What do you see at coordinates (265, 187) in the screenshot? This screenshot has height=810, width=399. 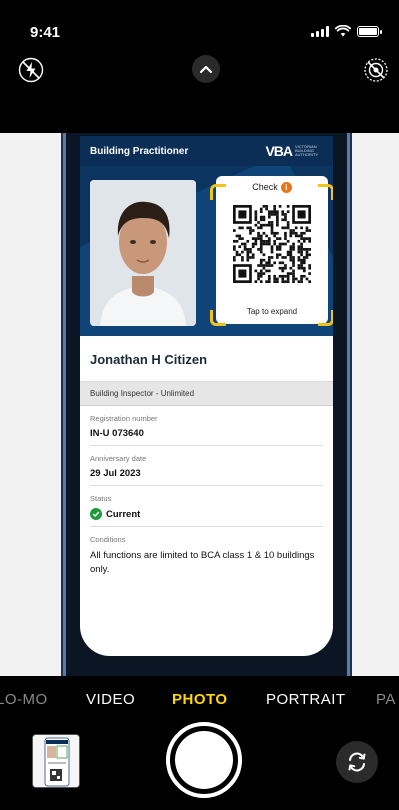 I see `qr-check-label: Check` at bounding box center [265, 187].